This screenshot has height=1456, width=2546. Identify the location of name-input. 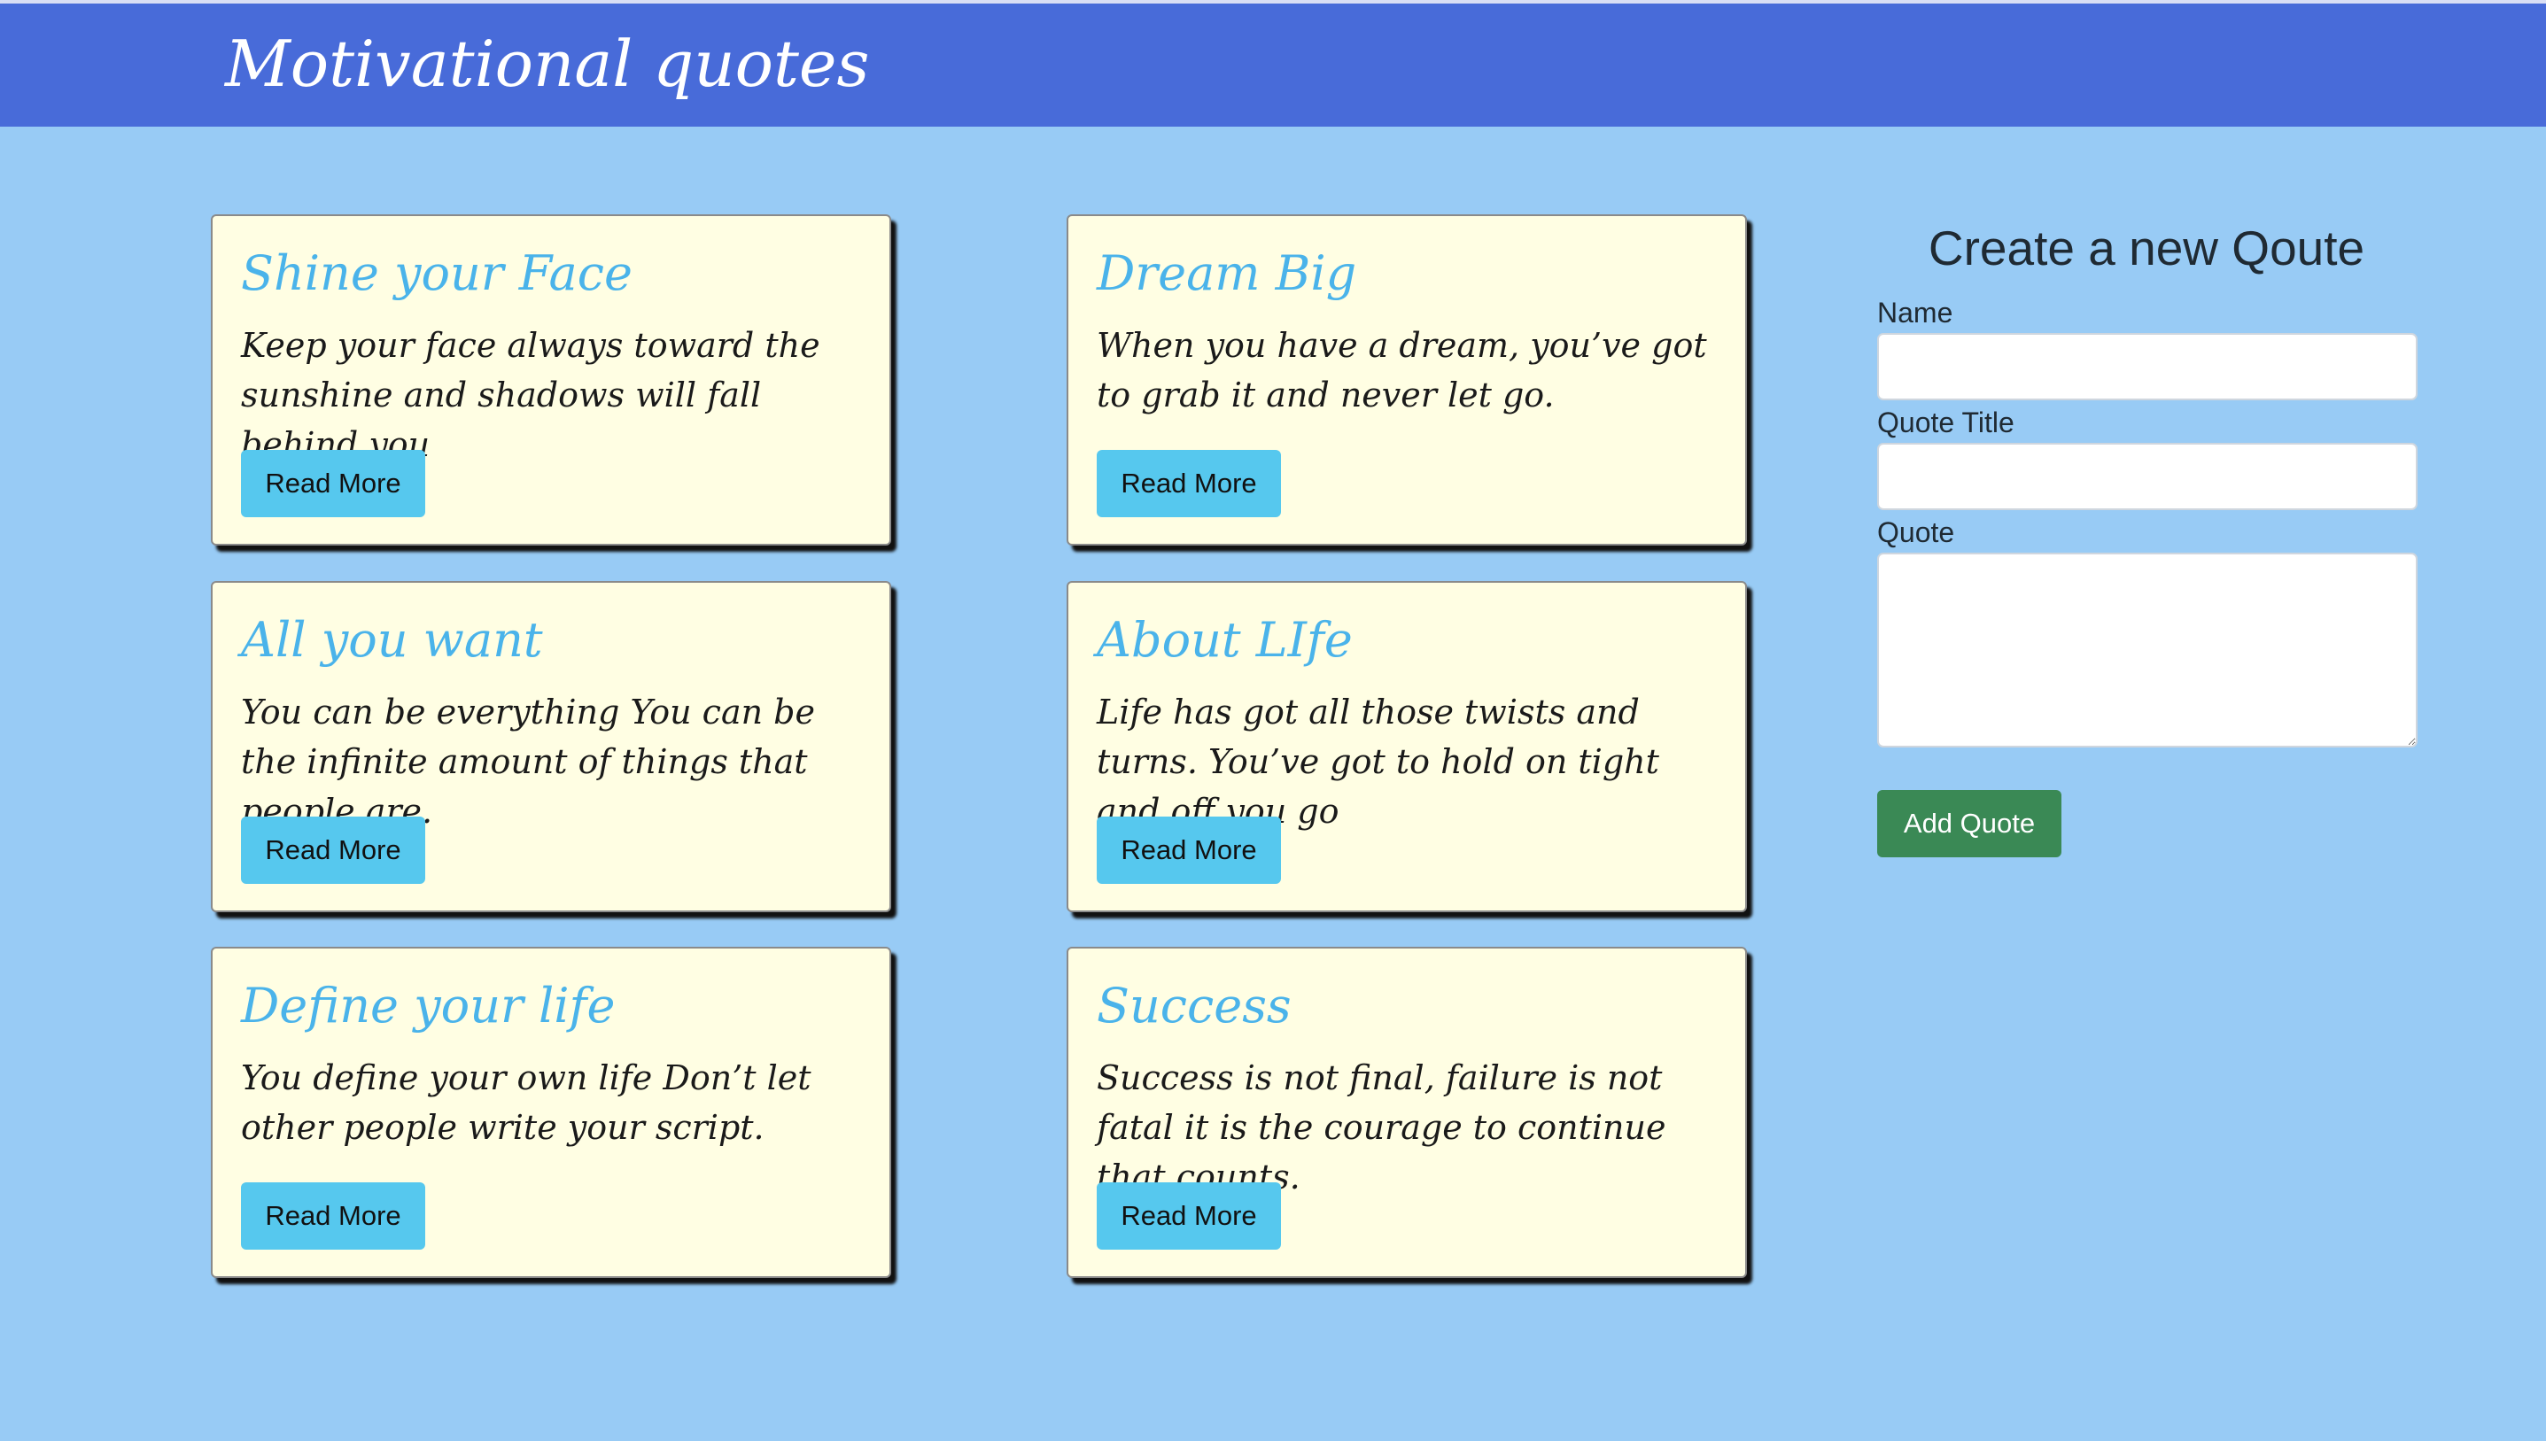
(2147, 367).